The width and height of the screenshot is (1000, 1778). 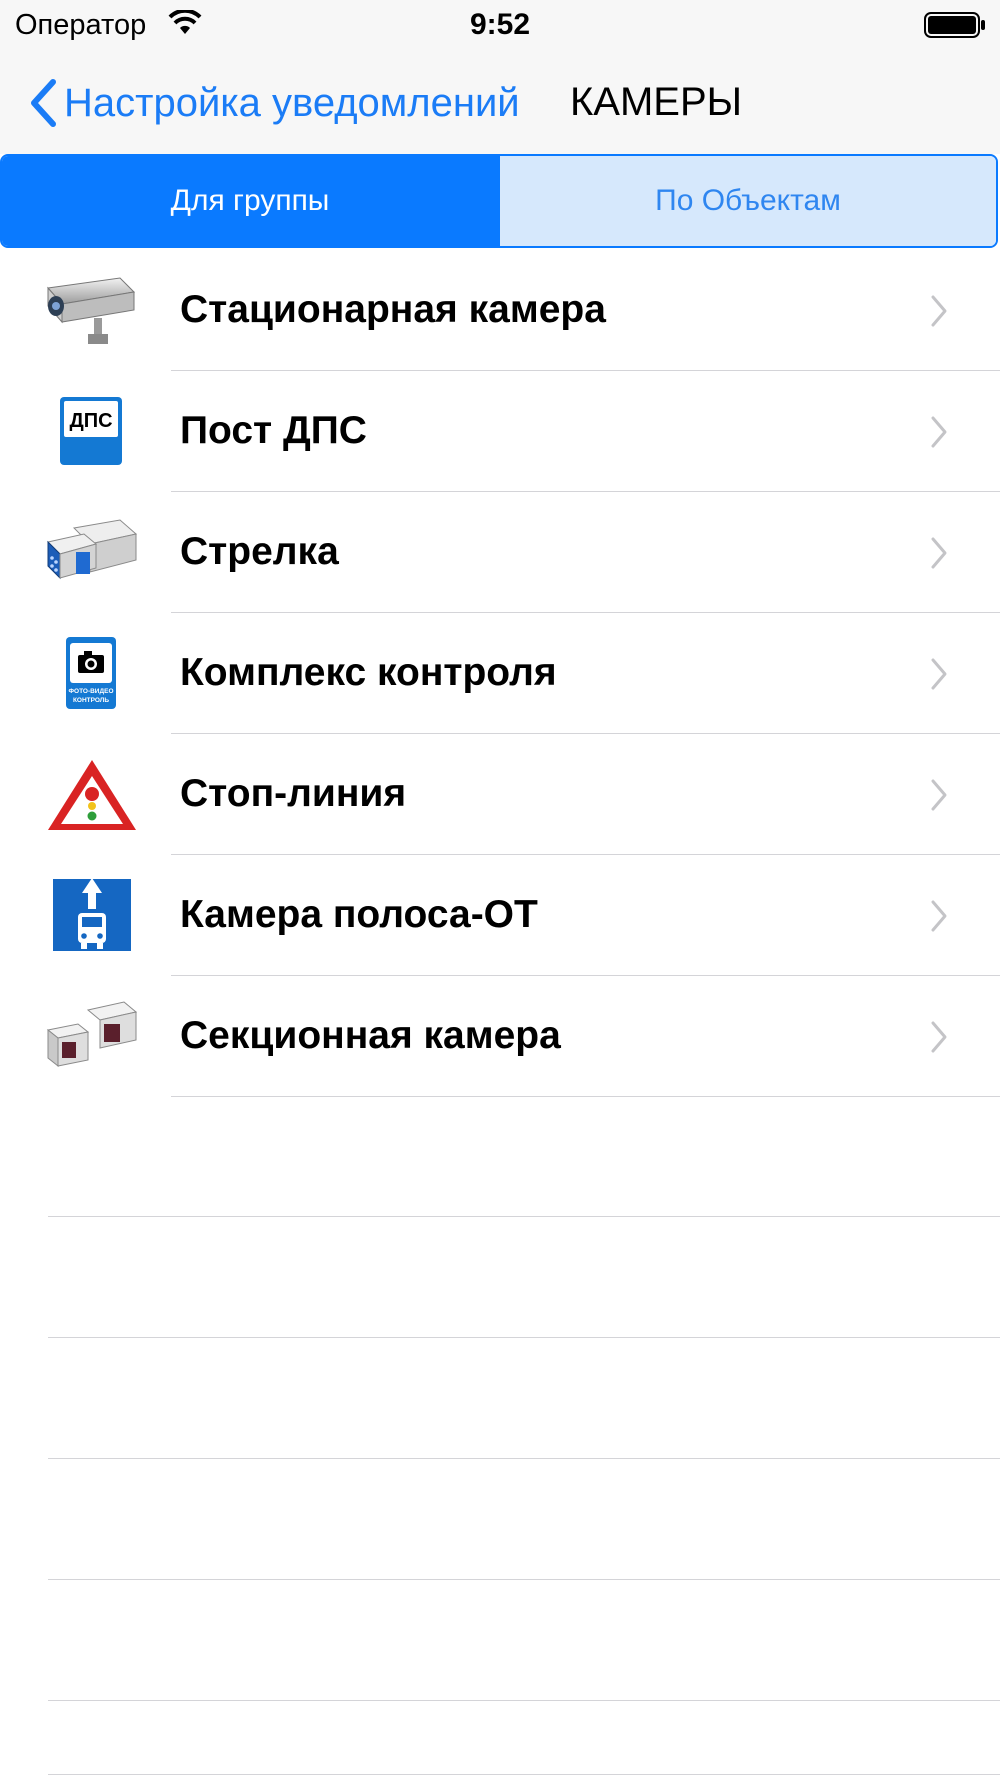 I want to click on list-item-stationary-camera: Стационарная камера, so click(x=500, y=310).